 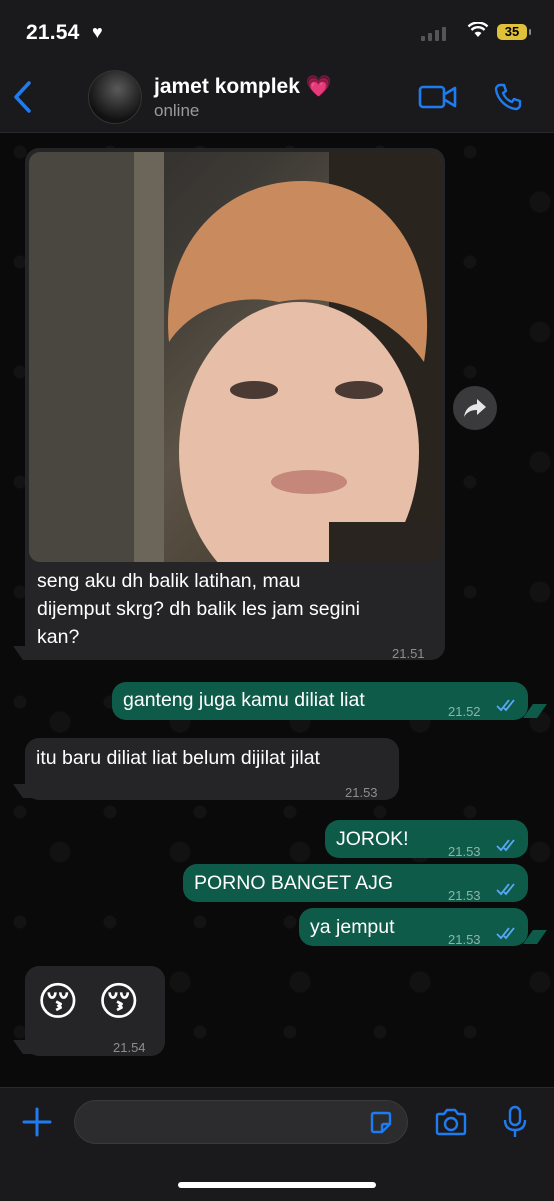 What do you see at coordinates (244, 700) in the screenshot?
I see `message-text: ganteng juga kamu diliat liat` at bounding box center [244, 700].